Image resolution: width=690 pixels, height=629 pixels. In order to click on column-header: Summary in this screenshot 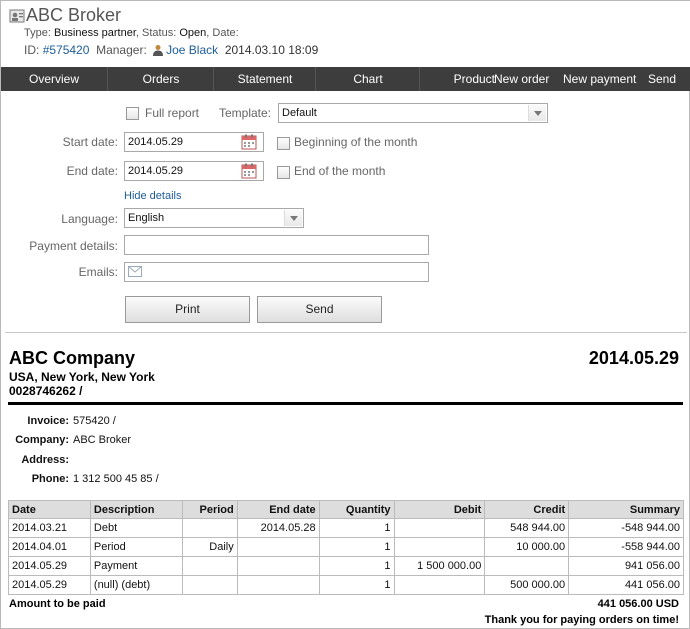, I will do `click(626, 509)`.